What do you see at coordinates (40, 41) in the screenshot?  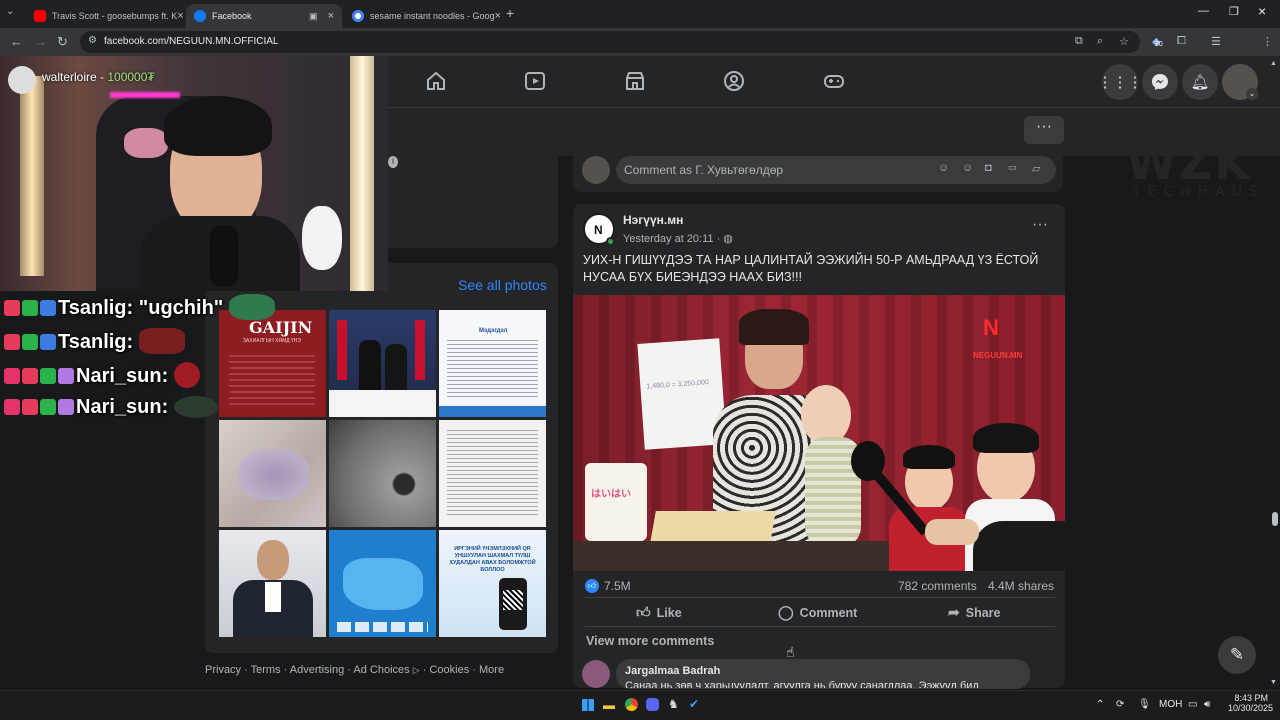 I see `forward-button: →` at bounding box center [40, 41].